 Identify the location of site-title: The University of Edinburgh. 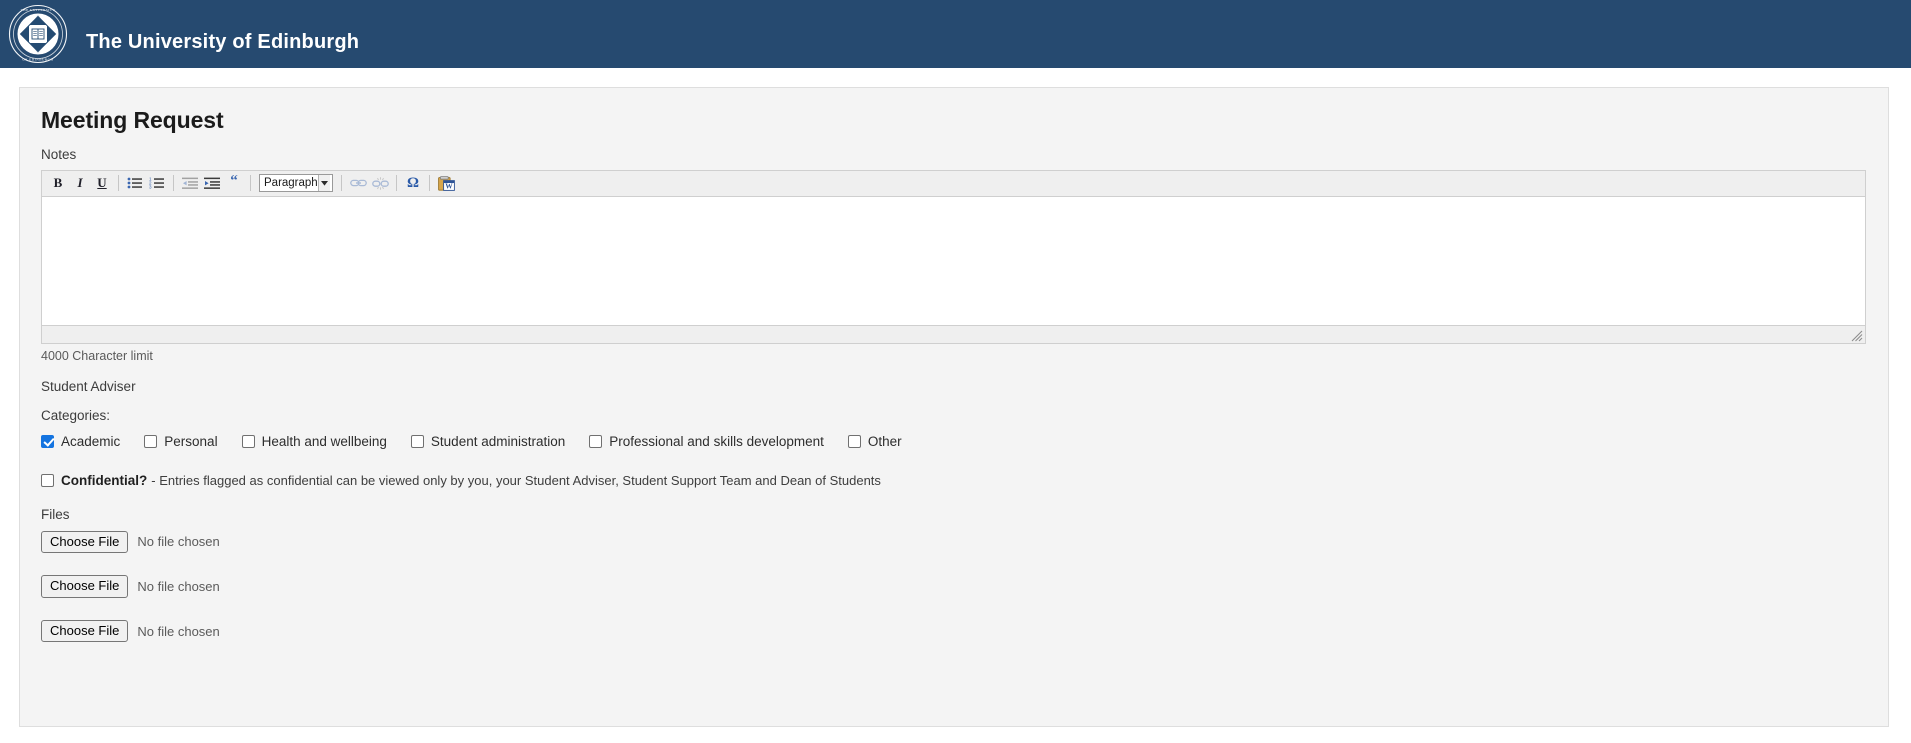
(223, 42).